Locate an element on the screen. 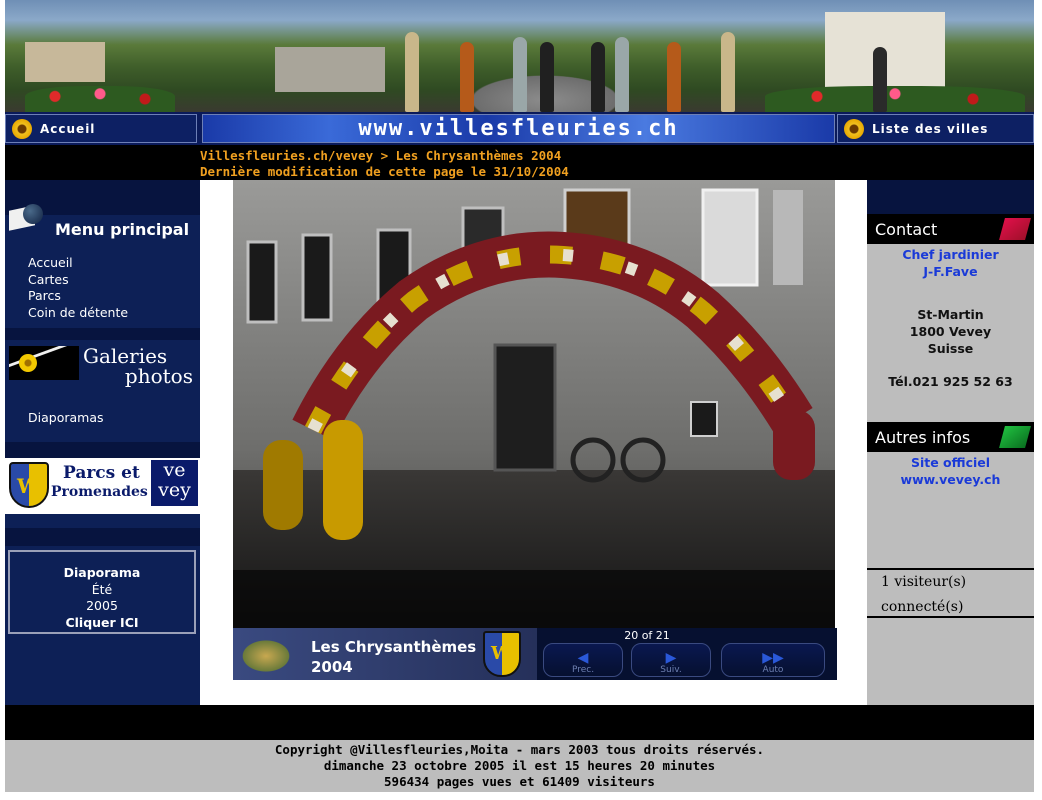 This screenshot has height=800, width=1042. vevey-wordmark-line2: vey is located at coordinates (174, 490).